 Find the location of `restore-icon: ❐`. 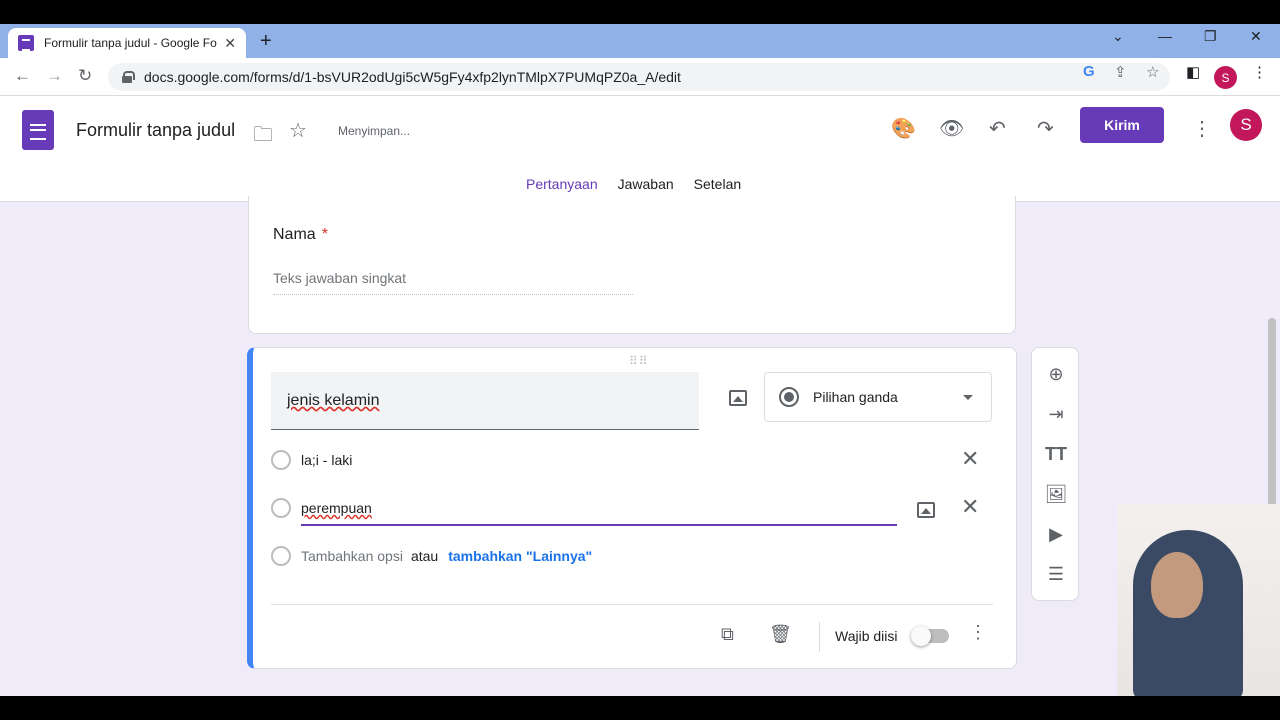

restore-icon: ❐ is located at coordinates (1210, 36).